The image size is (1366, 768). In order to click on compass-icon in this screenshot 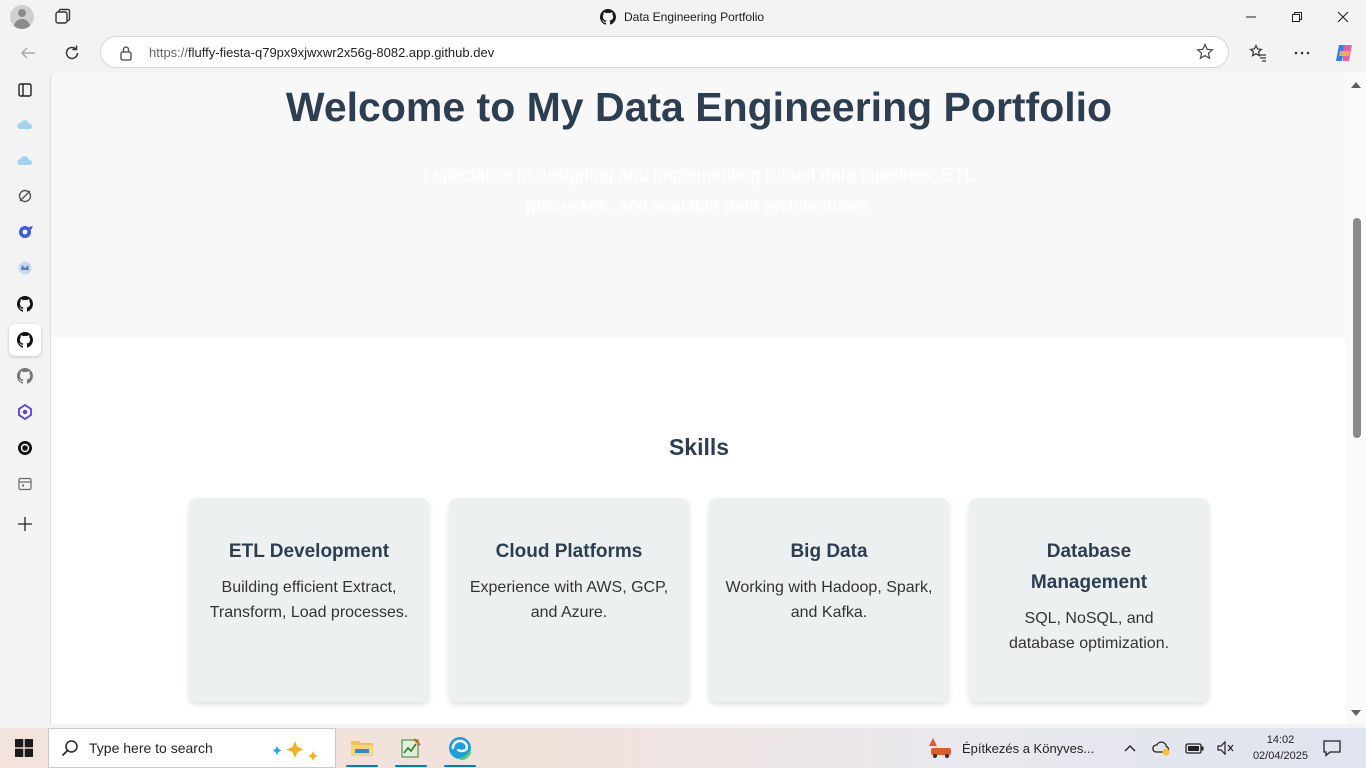, I will do `click(25, 196)`.